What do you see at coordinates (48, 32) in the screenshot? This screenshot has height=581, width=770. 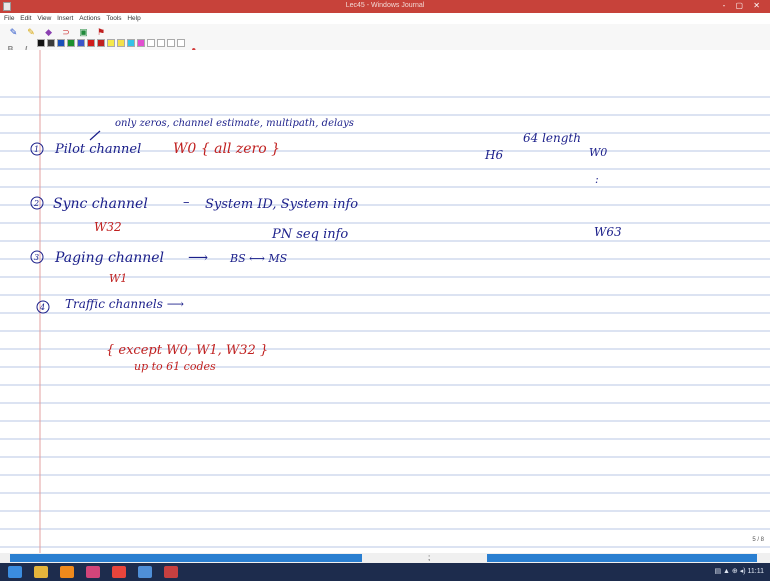 I see `eraser-tool-icon: ◆` at bounding box center [48, 32].